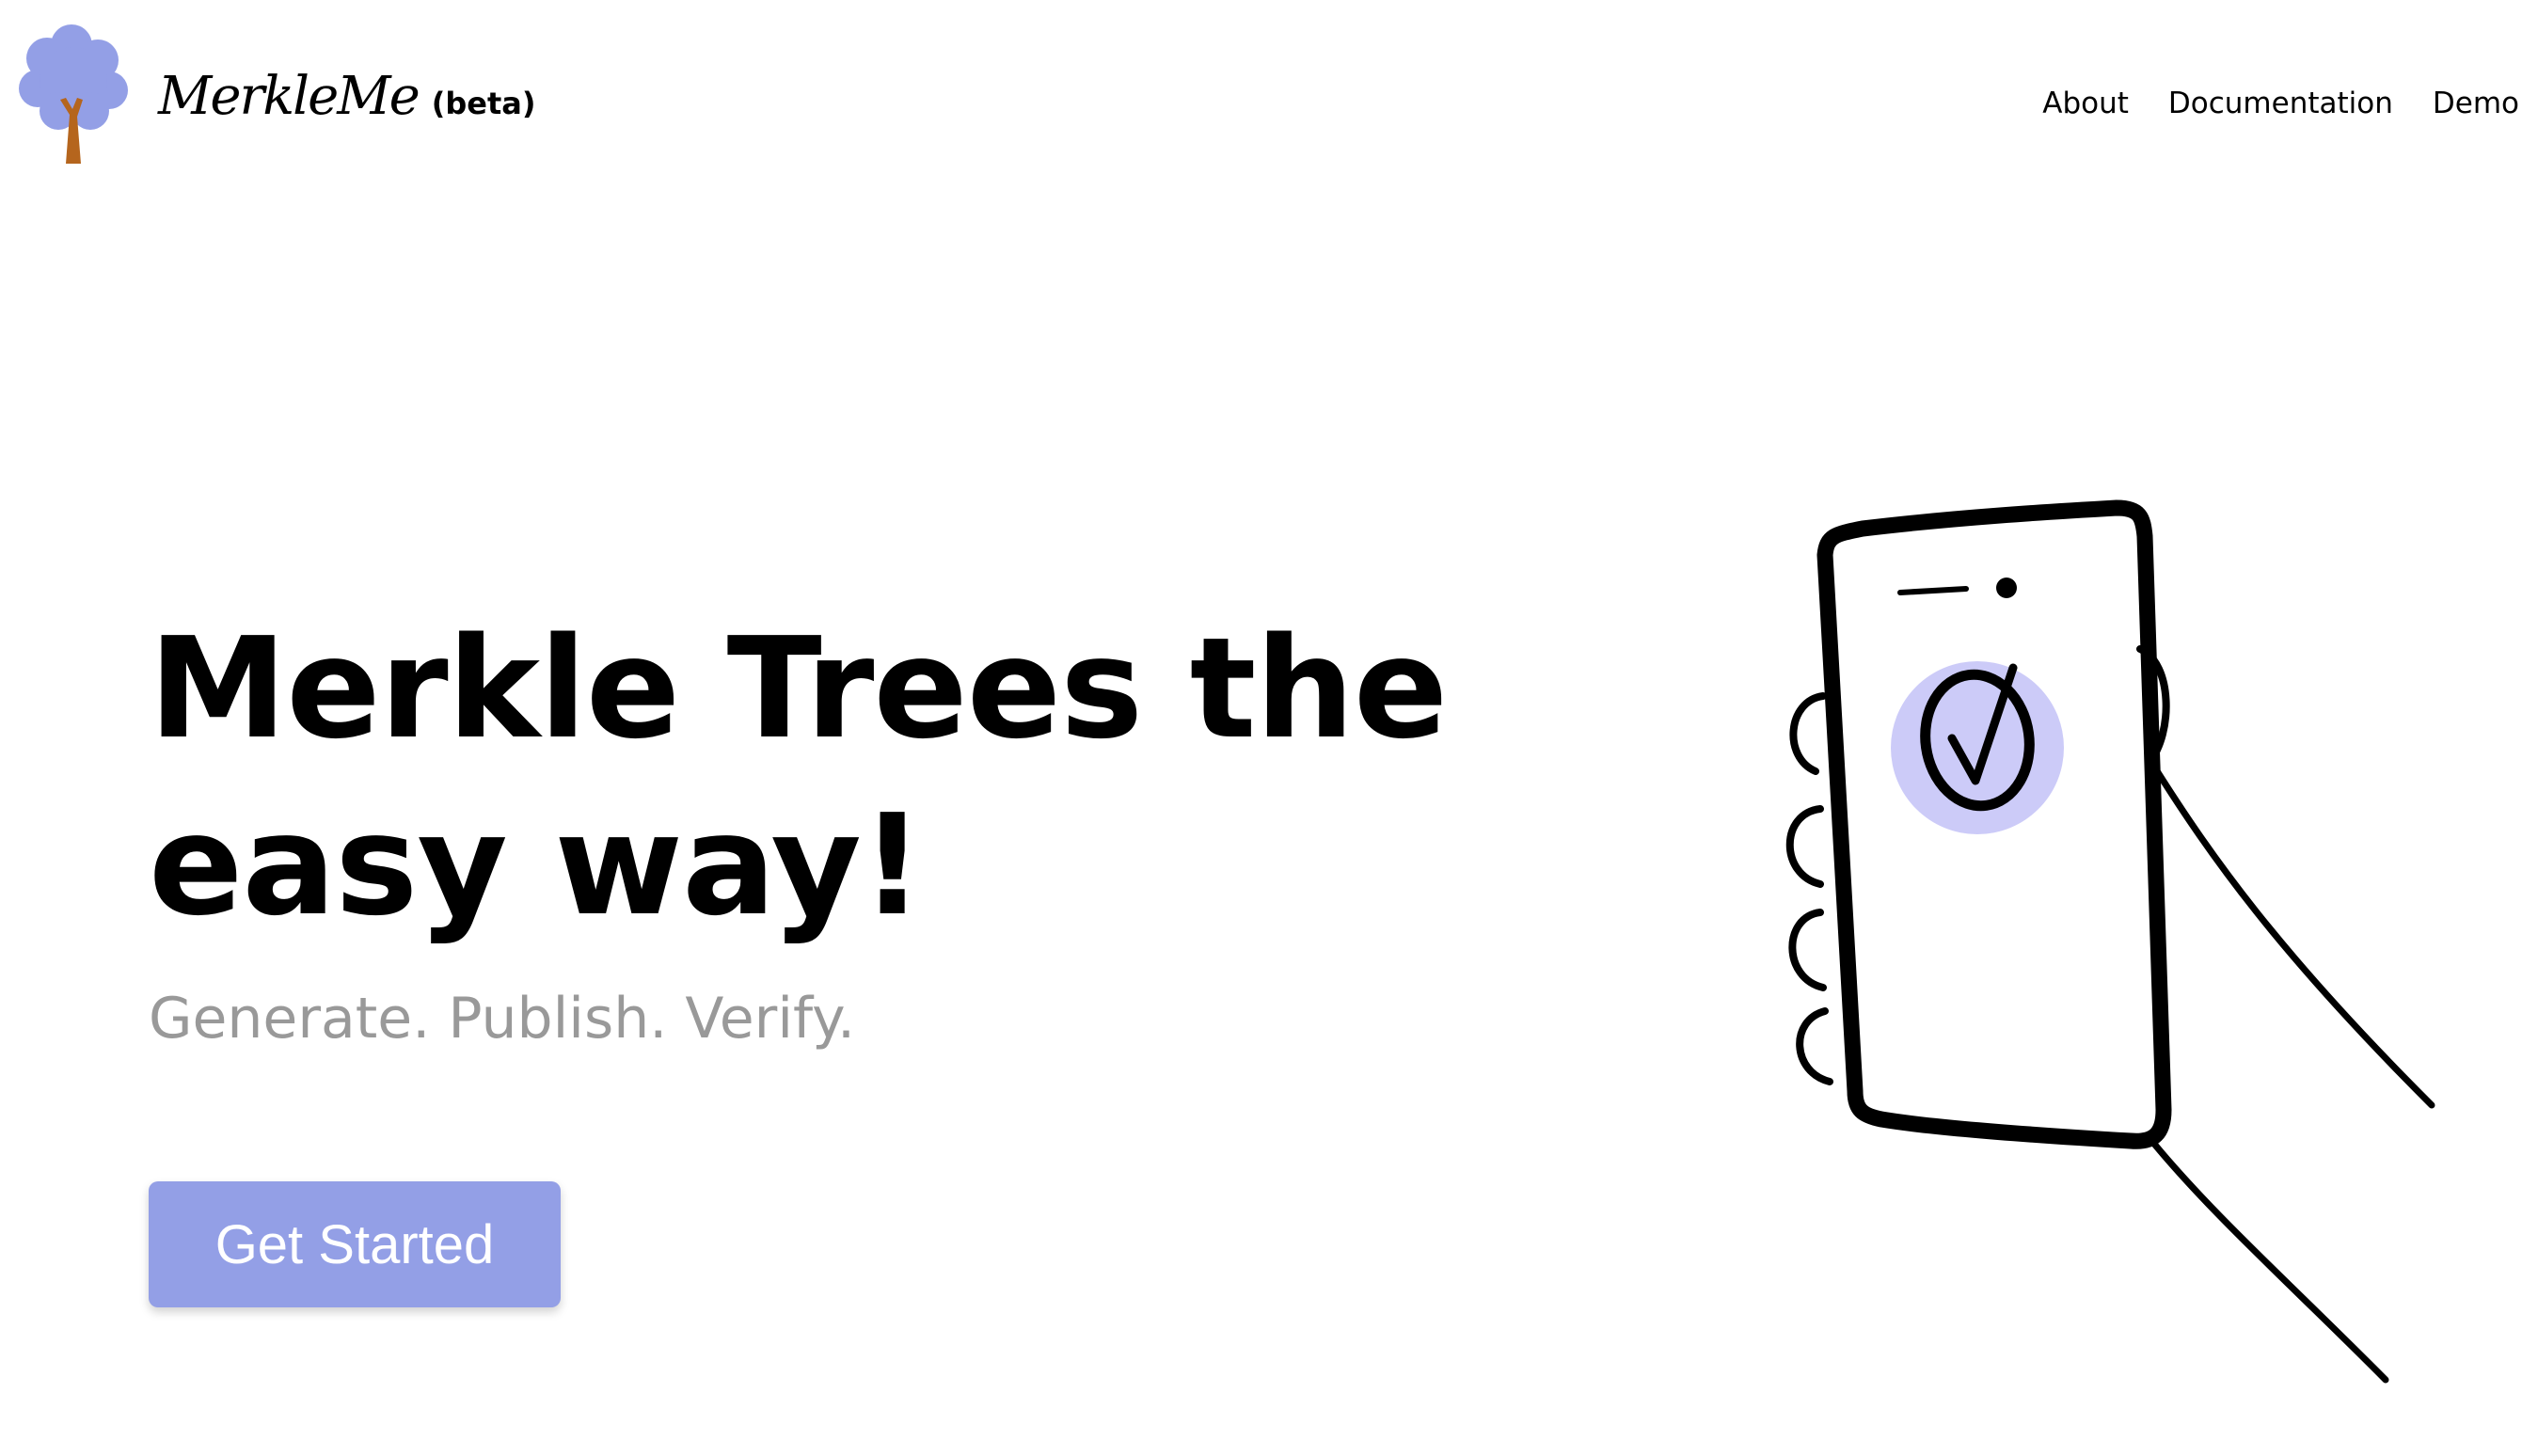 The image size is (2538, 1456). What do you see at coordinates (503, 1019) in the screenshot?
I see `hero-subtitle: Generate. Publish. Verify.` at bounding box center [503, 1019].